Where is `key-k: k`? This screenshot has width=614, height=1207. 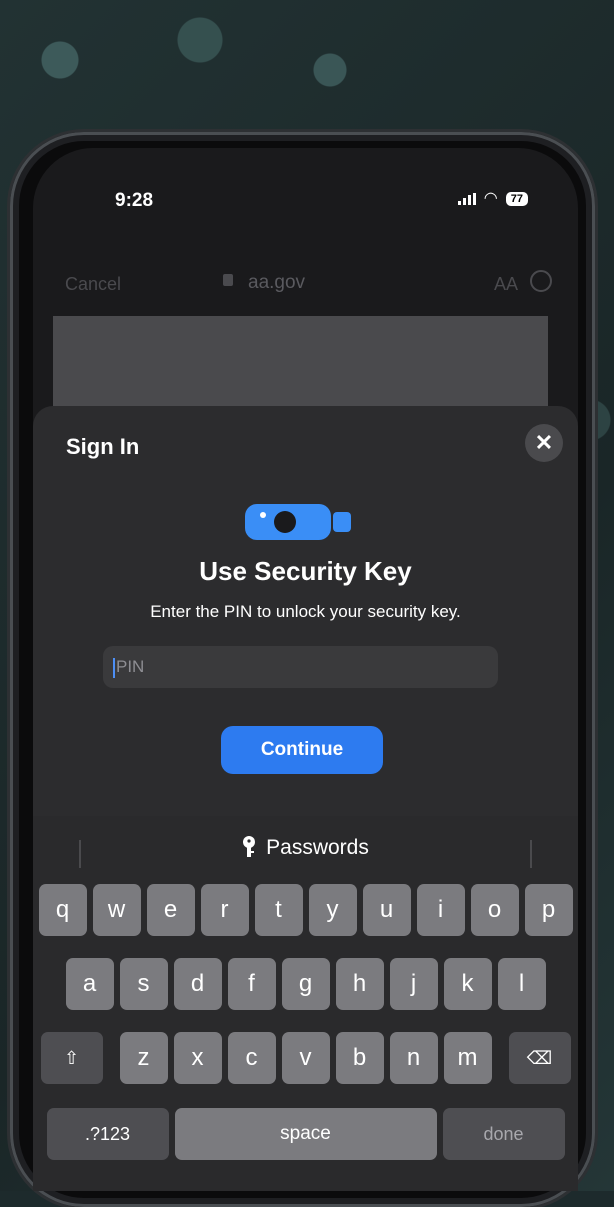
key-k: k is located at coordinates (467, 984).